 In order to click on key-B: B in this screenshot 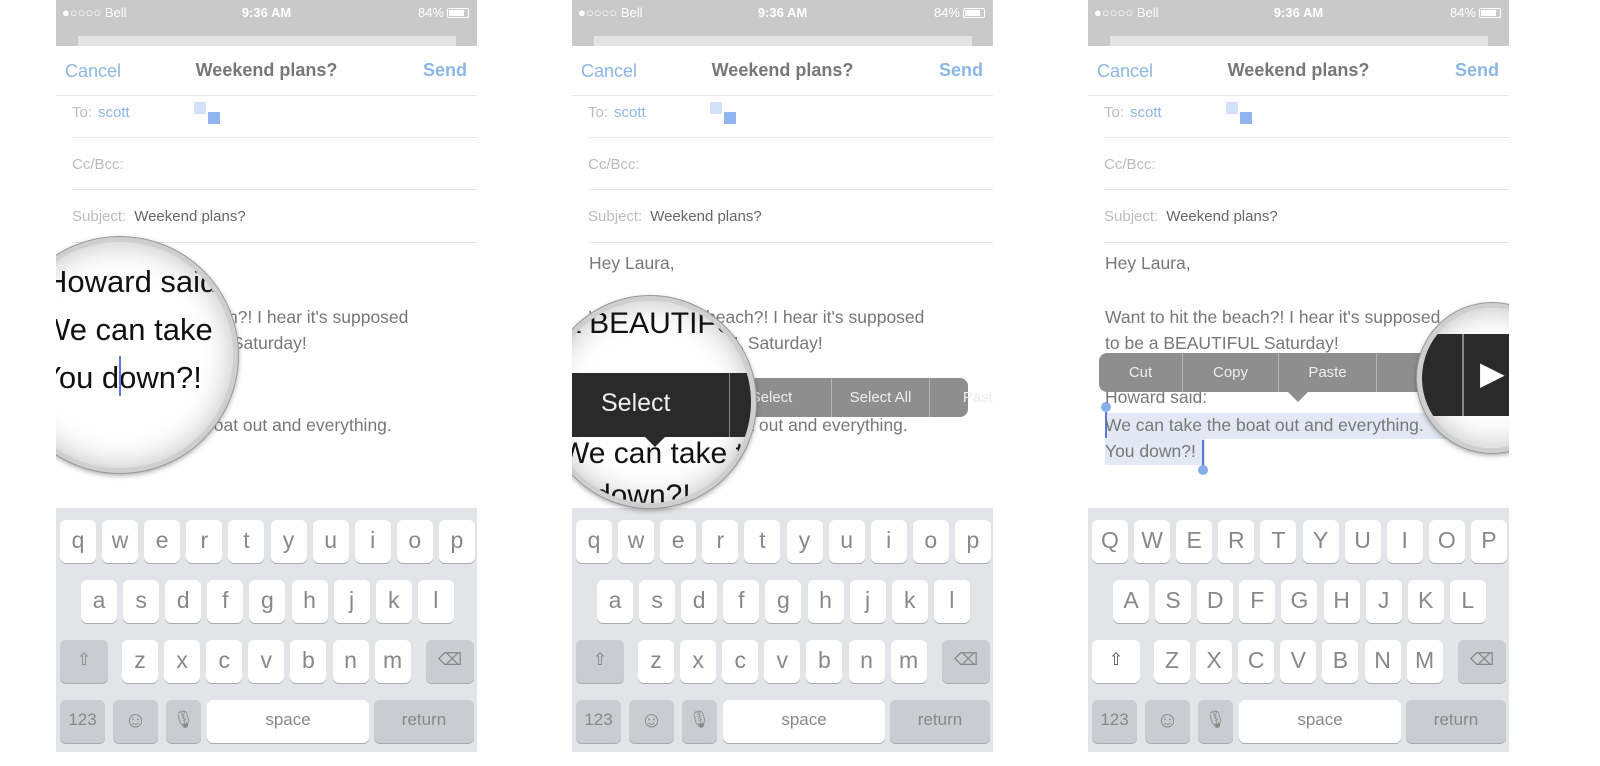, I will do `click(1340, 661)`.